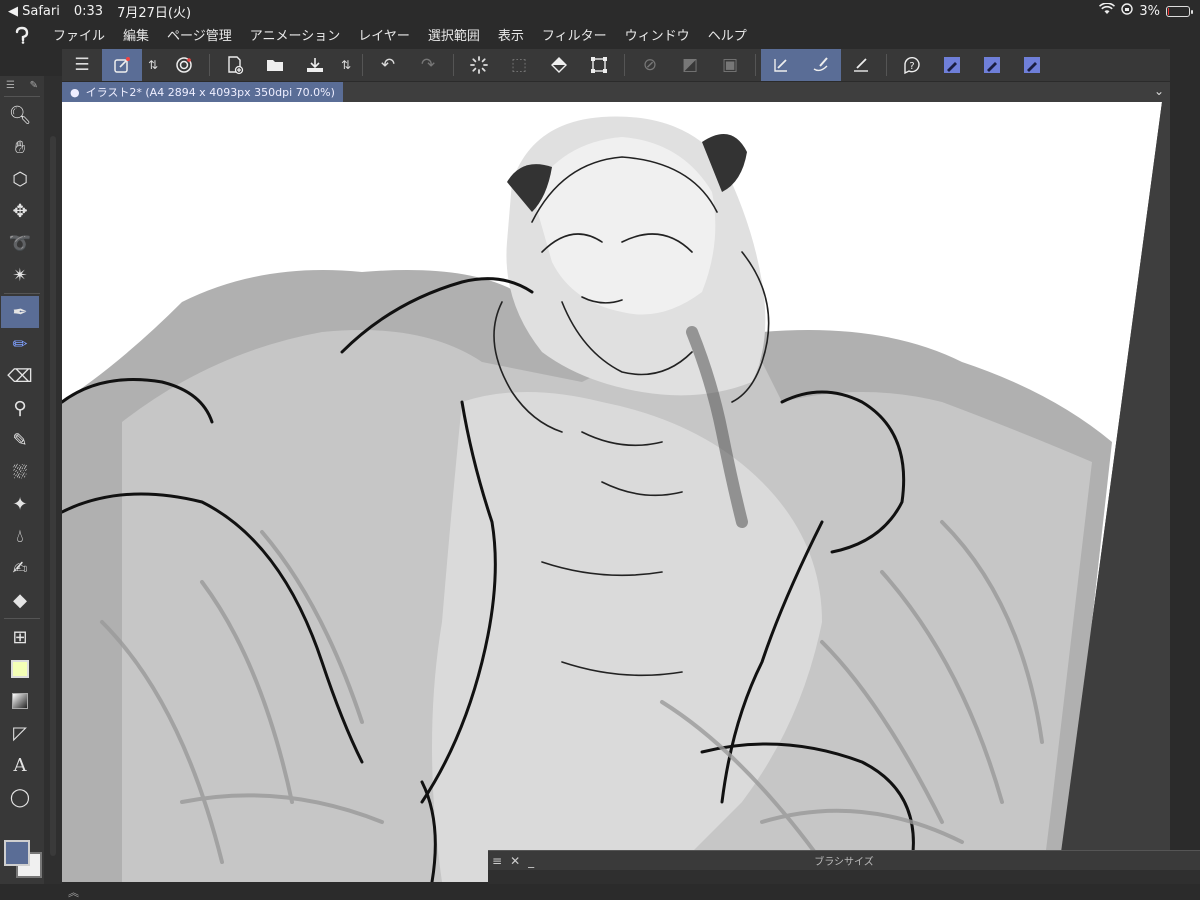 The image size is (1200, 900). Describe the element at coordinates (650, 65) in the screenshot. I see `deselect-icon: ⊘` at that location.